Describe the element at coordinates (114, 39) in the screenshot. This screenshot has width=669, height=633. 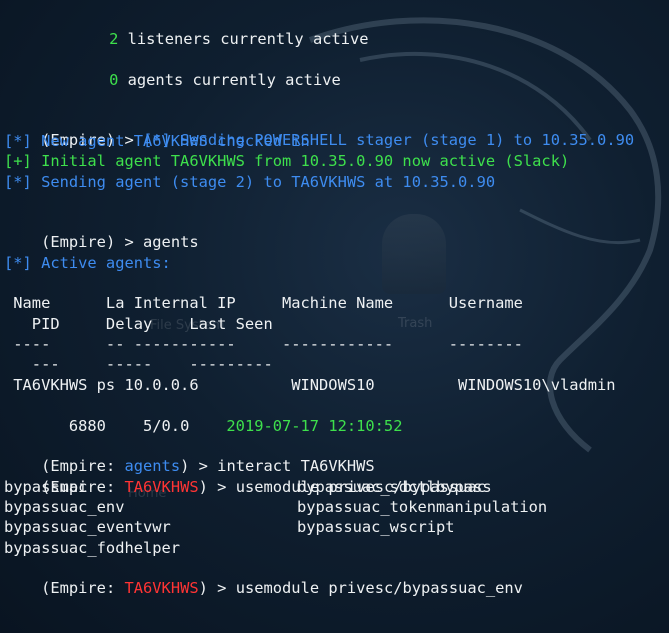
I see `listeners-count: 2` at that location.